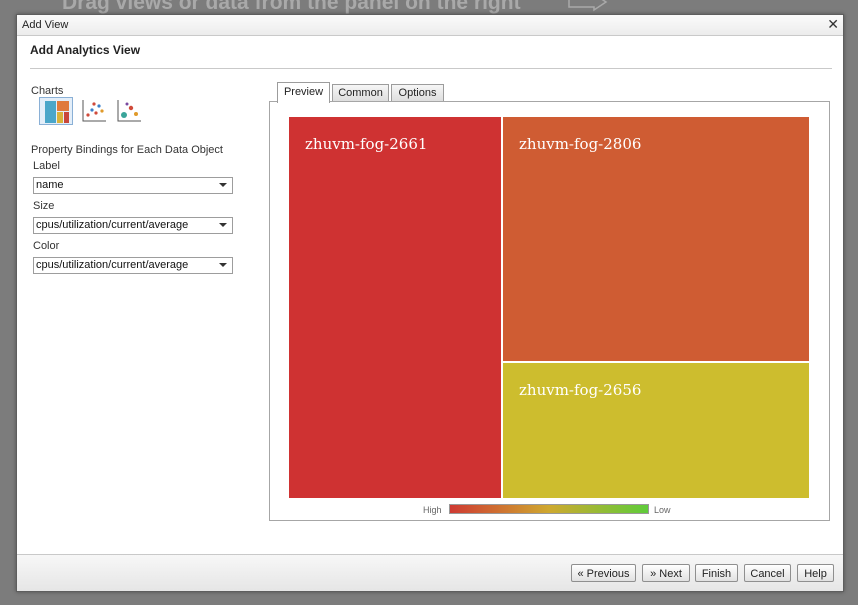  Describe the element at coordinates (588, 6) in the screenshot. I see `arrow-right-icon` at that location.